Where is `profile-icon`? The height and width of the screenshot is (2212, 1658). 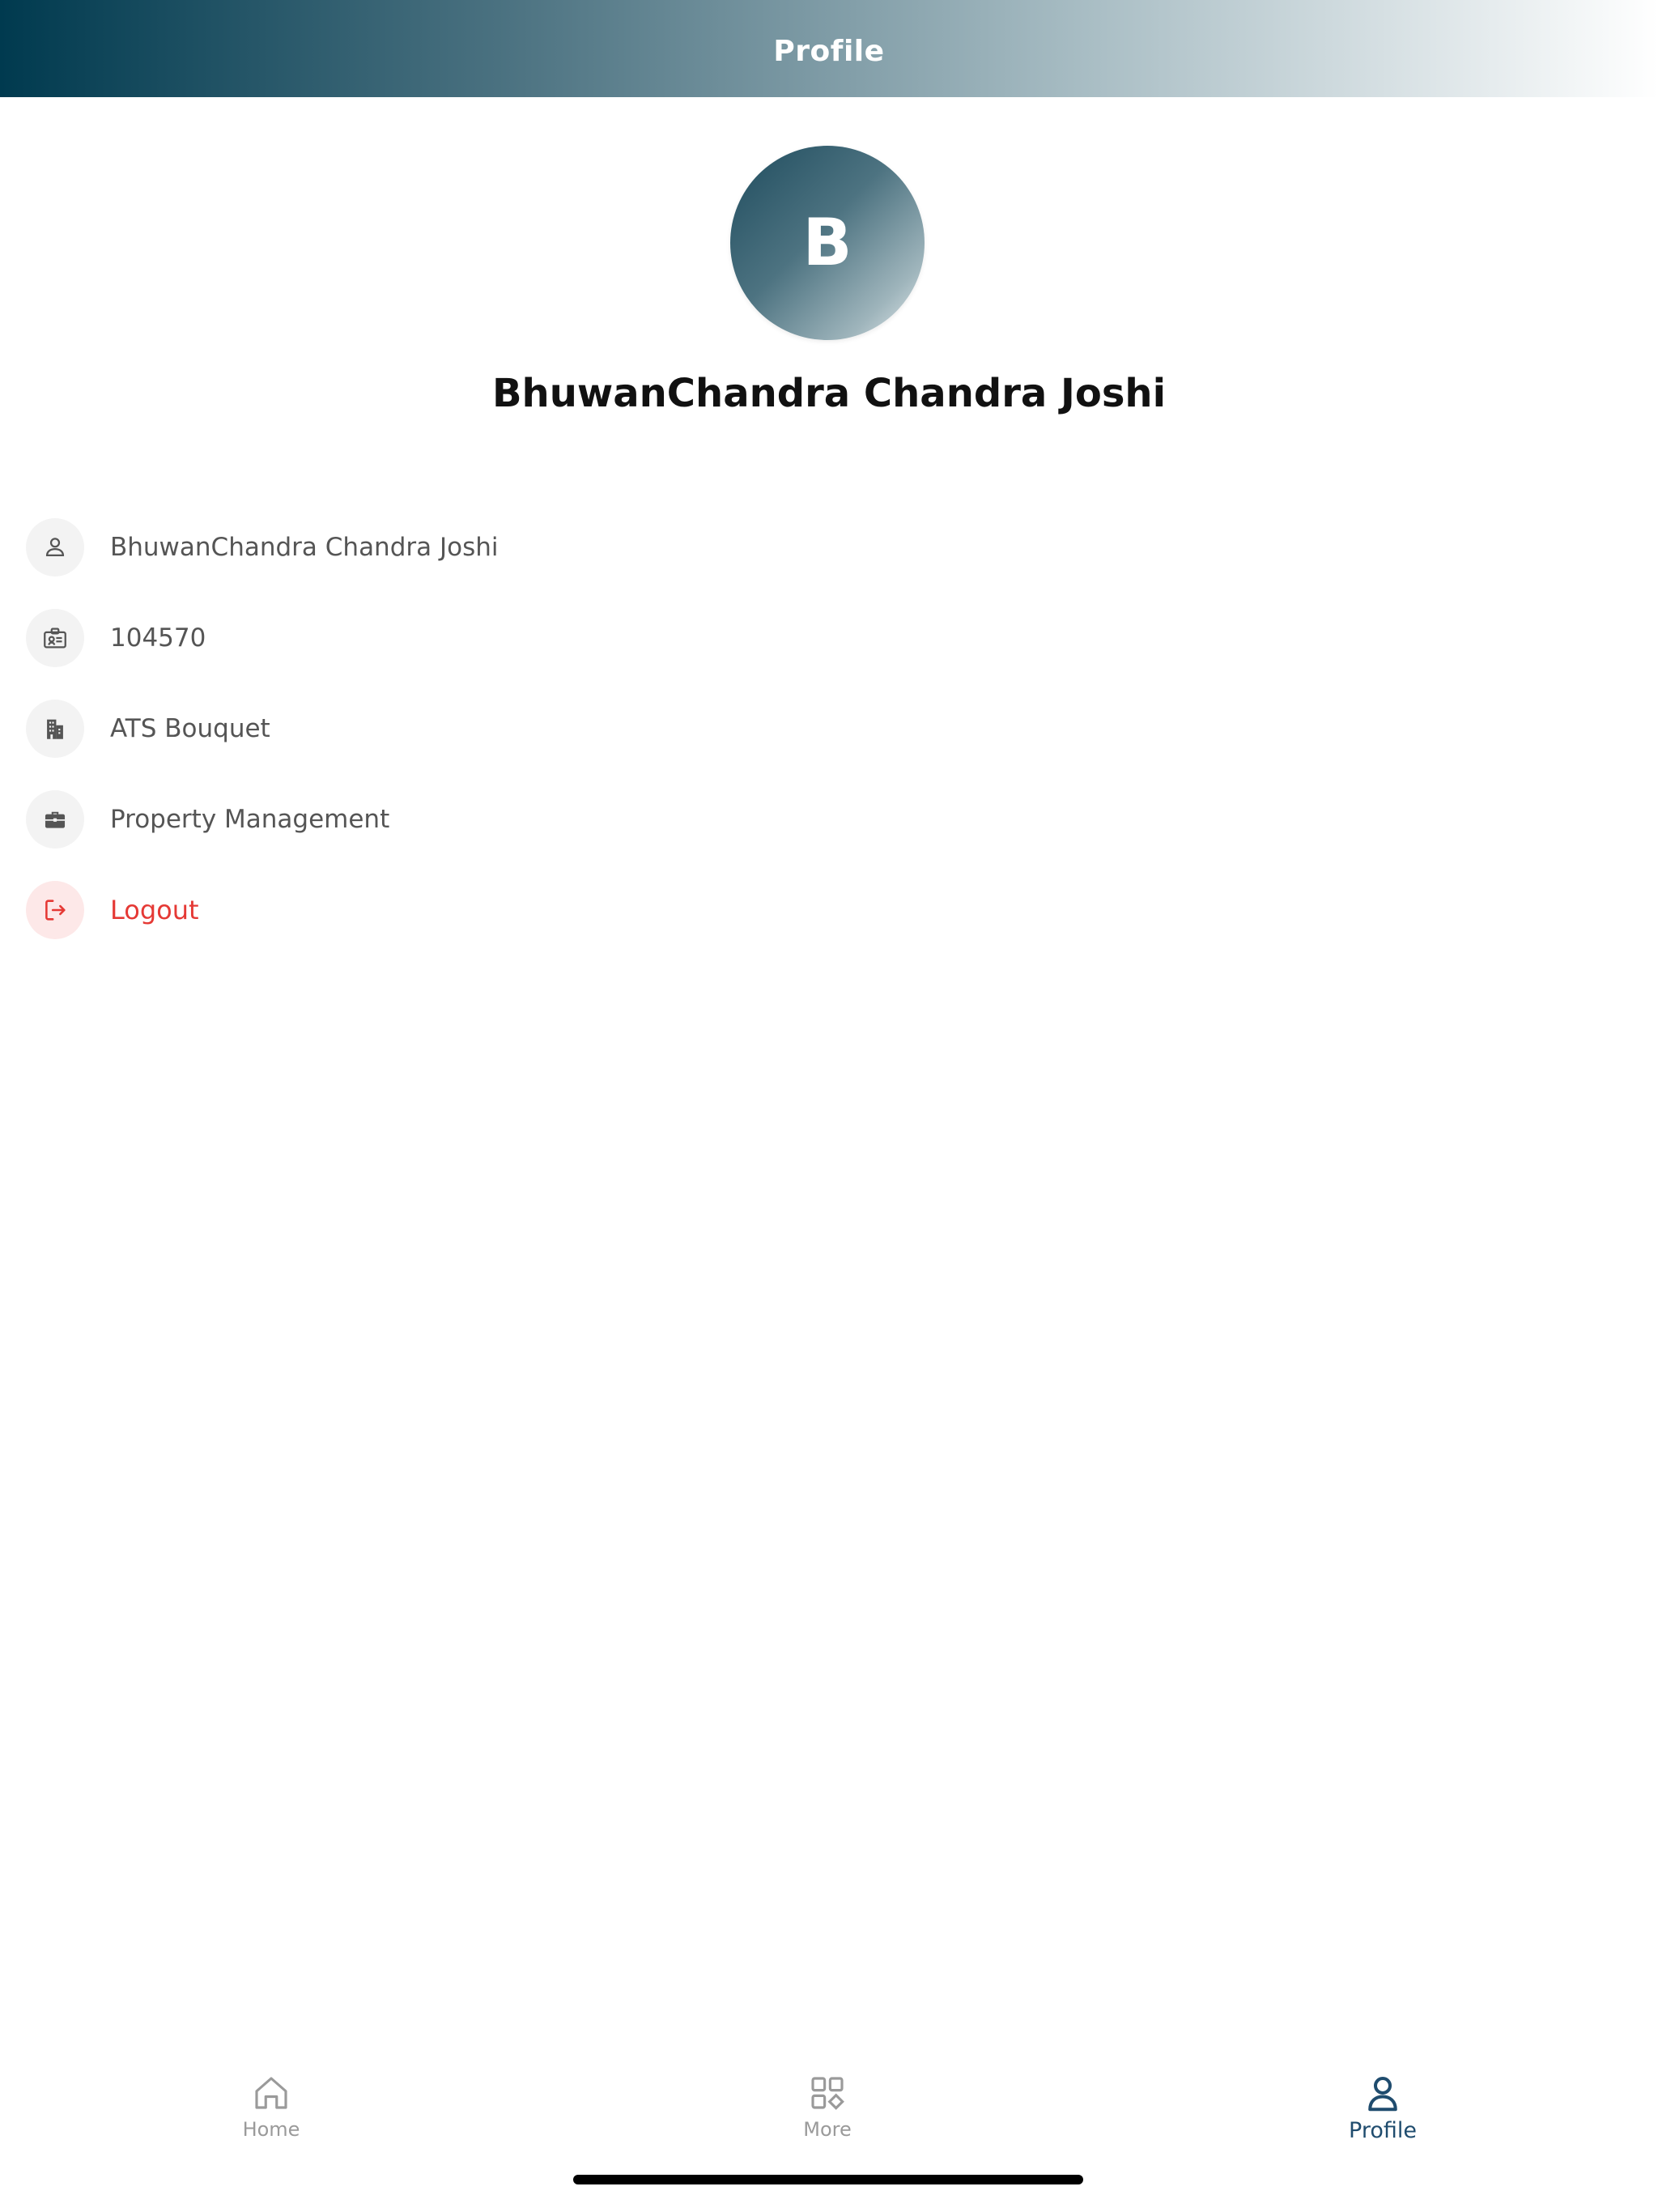 profile-icon is located at coordinates (1382, 2094).